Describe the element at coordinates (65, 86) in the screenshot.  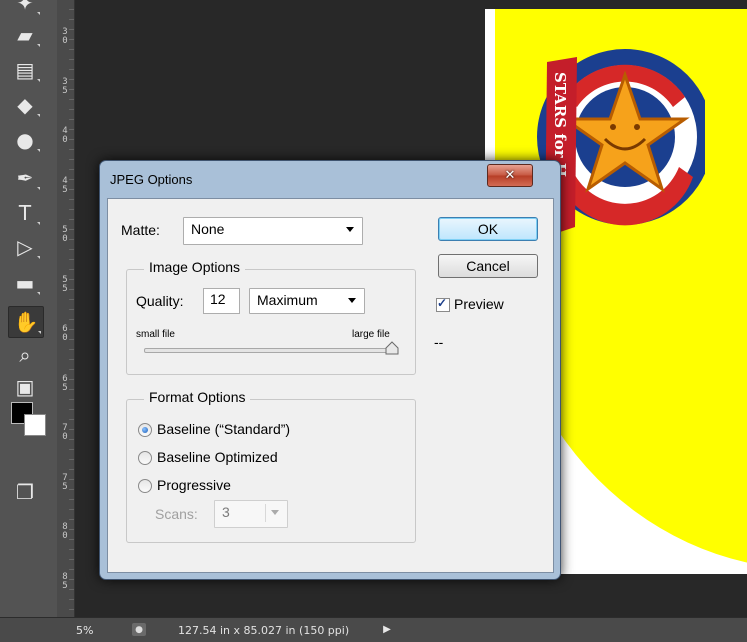
I see `ruler-label: 3 5` at that location.